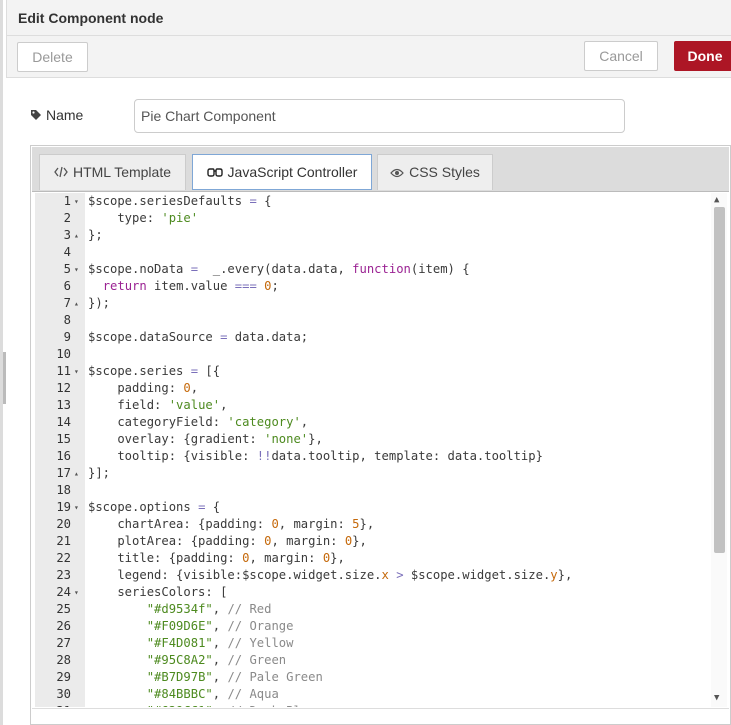 The image size is (731, 725). What do you see at coordinates (373, 218) in the screenshot?
I see `code-line: 2 type: 'pie'` at bounding box center [373, 218].